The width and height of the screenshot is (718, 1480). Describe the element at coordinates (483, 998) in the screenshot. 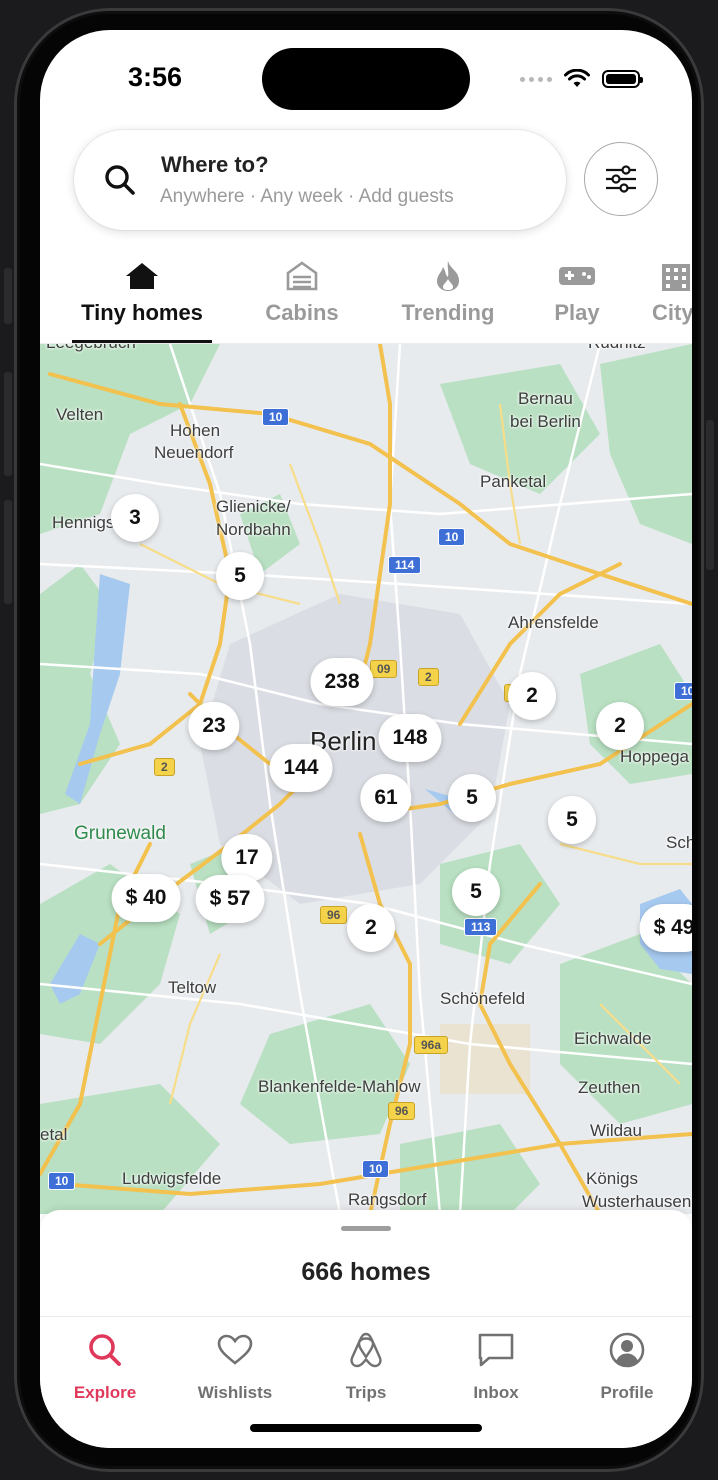

I see `map-label: Schönefeld` at that location.